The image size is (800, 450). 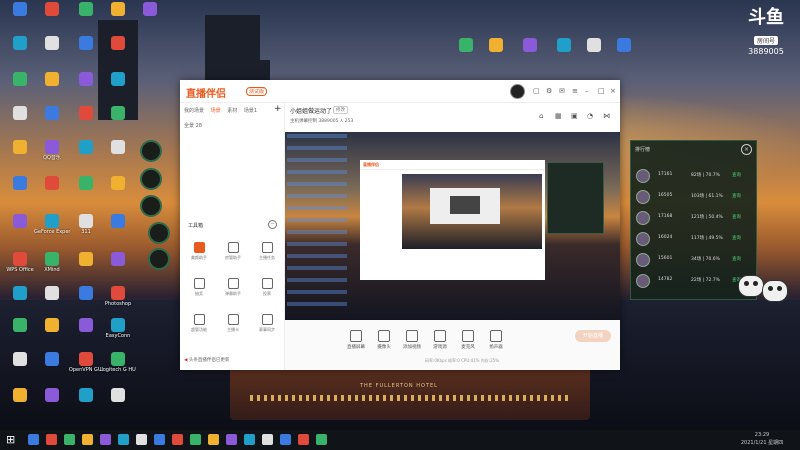 What do you see at coordinates (86, 367) in the screenshot?
I see `desktop-icon: OpenVPN GUI` at bounding box center [86, 367].